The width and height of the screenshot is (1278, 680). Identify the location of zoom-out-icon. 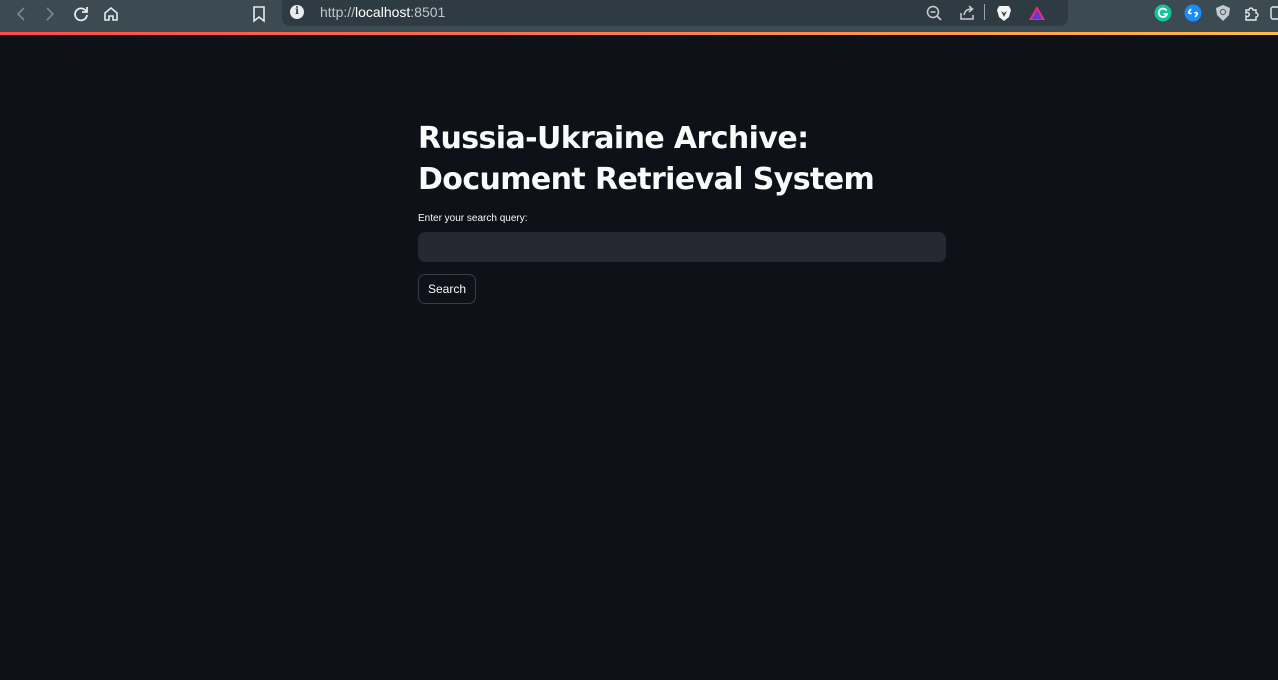
(934, 13).